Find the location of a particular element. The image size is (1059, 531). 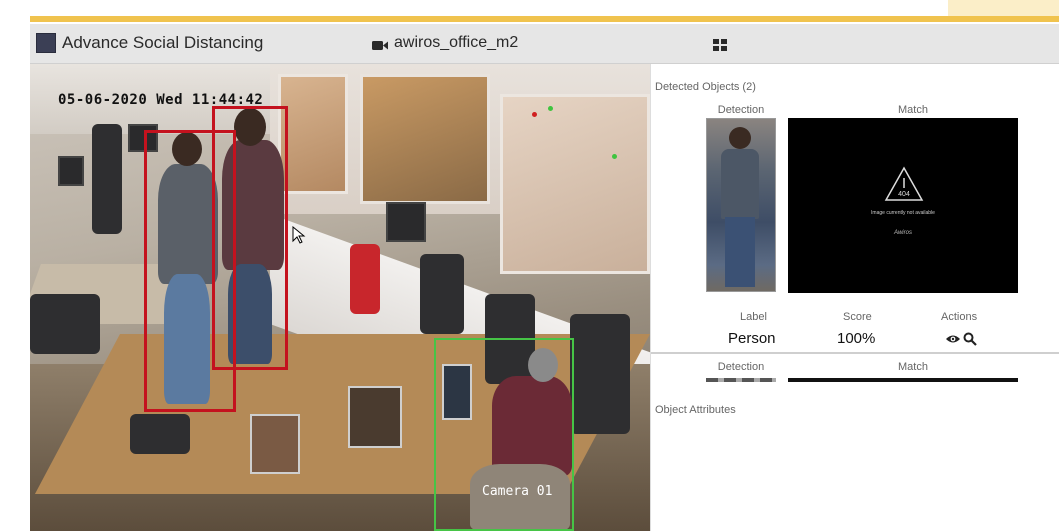

match-placeholder-text: Image currently not available is located at coordinates (903, 213).